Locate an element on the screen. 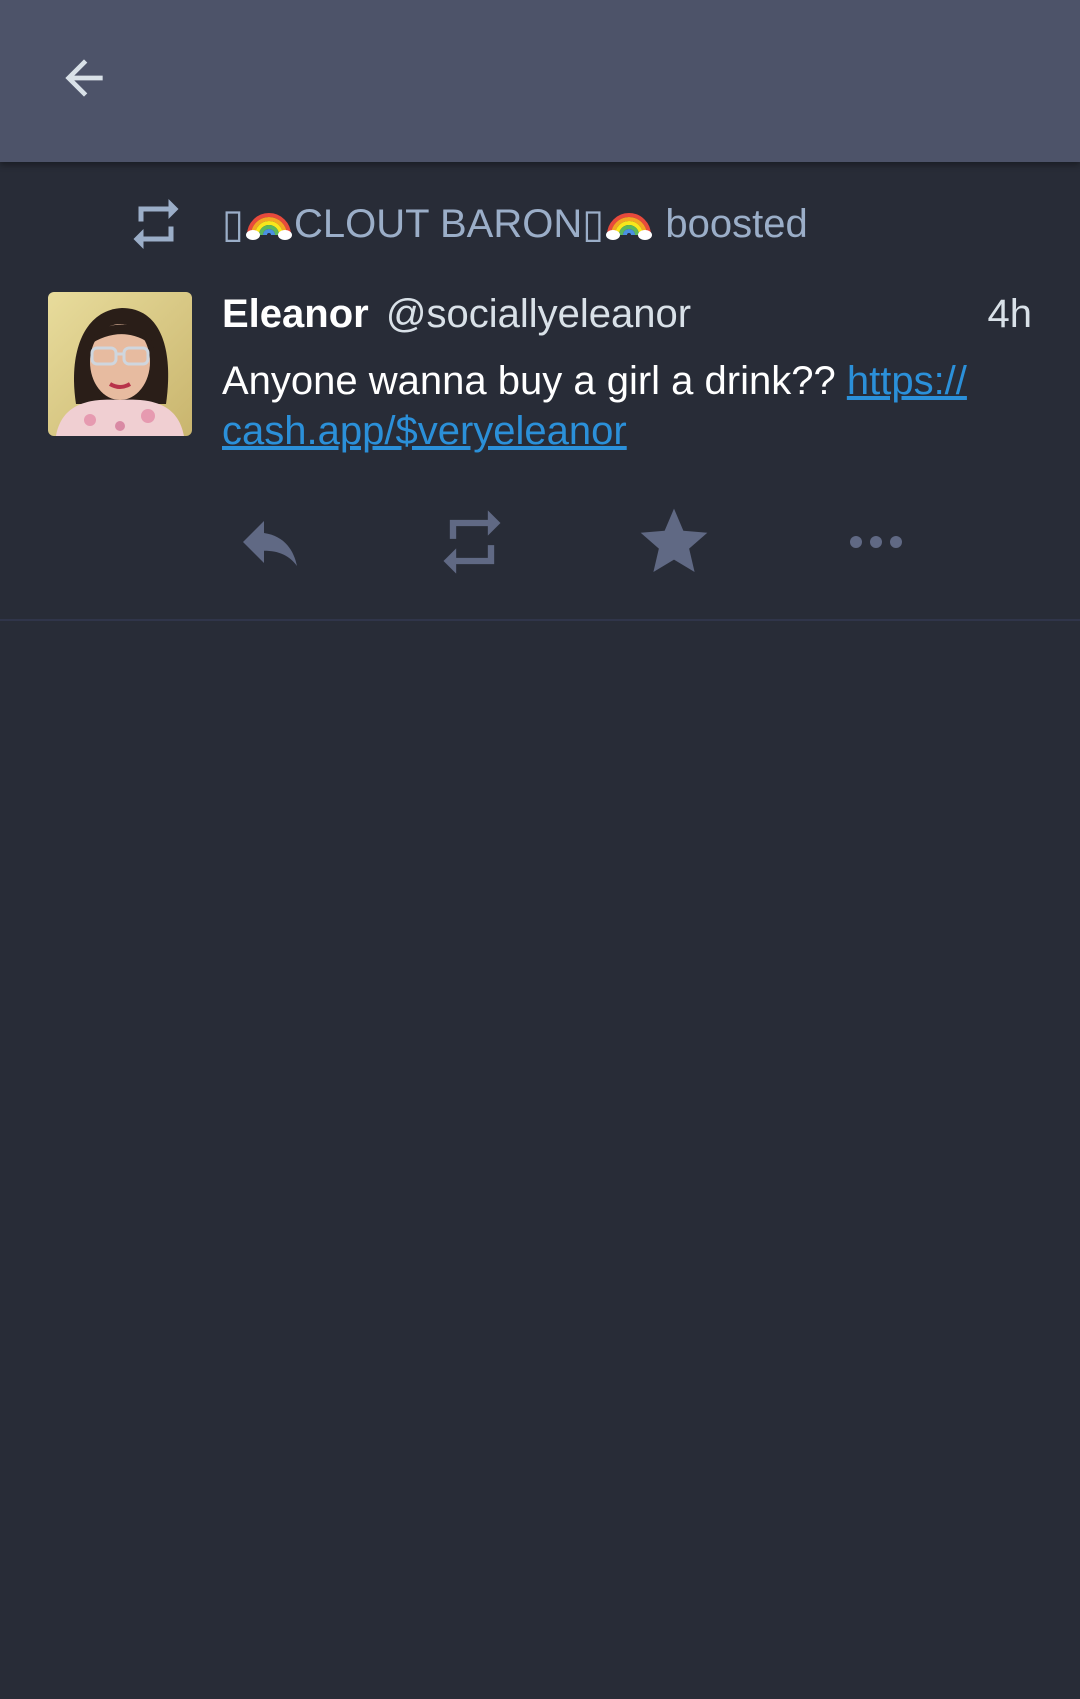  account-handle: @sociallyeleanor is located at coordinates (538, 314).